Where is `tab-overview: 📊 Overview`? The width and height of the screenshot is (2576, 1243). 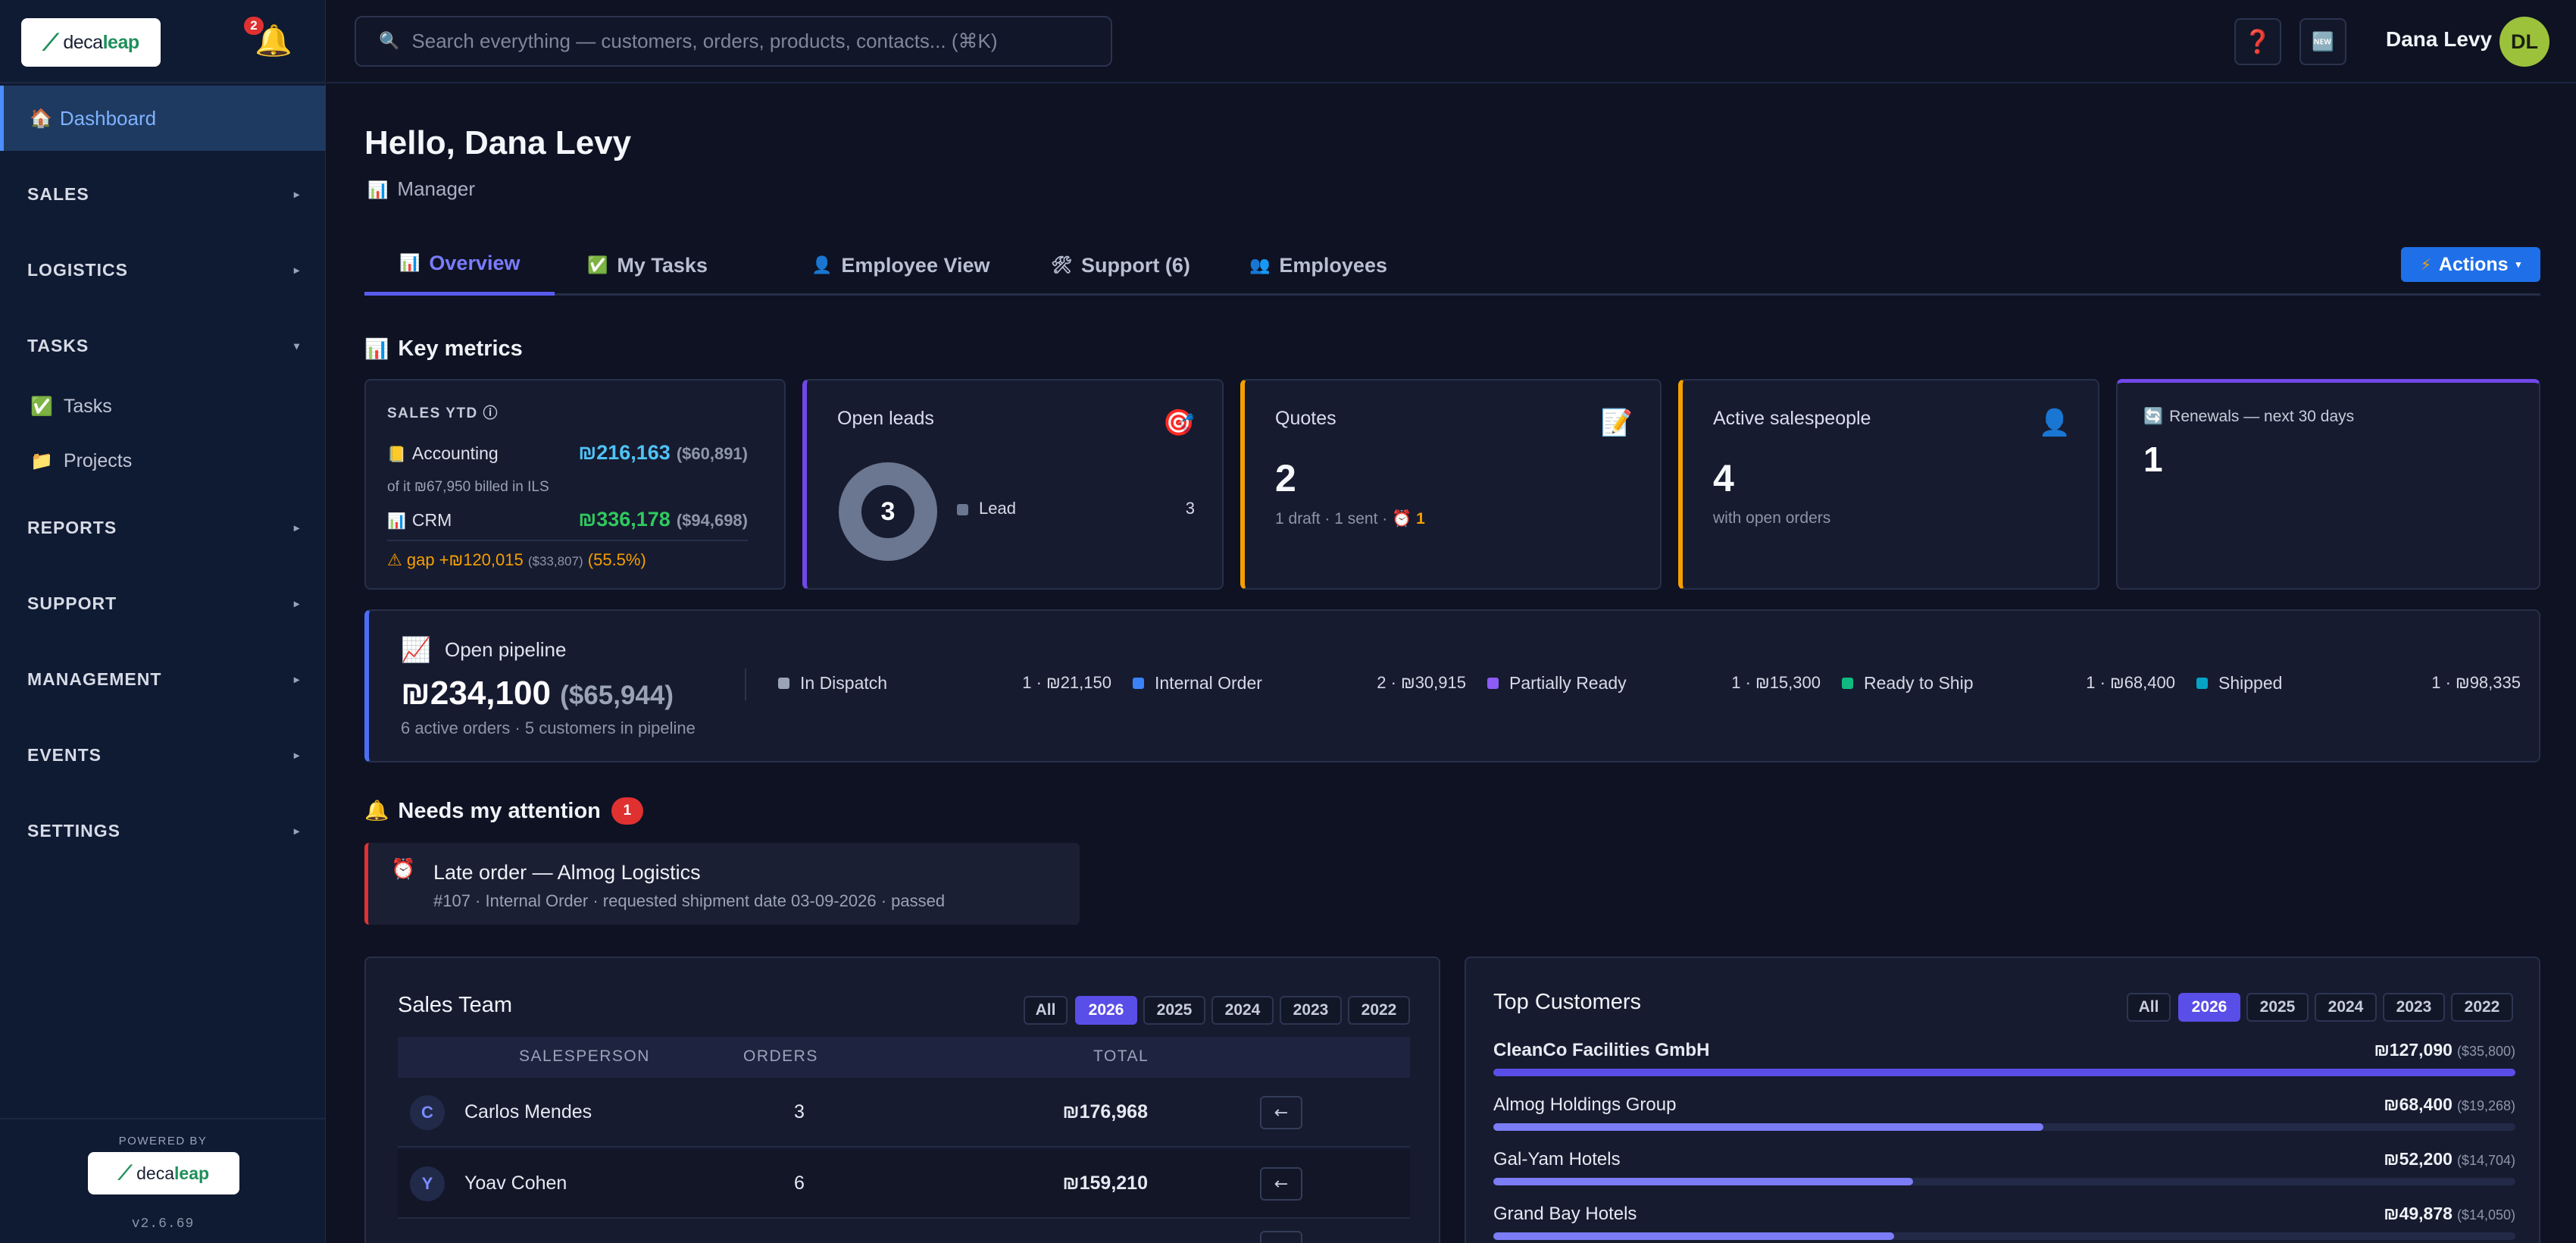
tab-overview: 📊 Overview is located at coordinates (459, 265).